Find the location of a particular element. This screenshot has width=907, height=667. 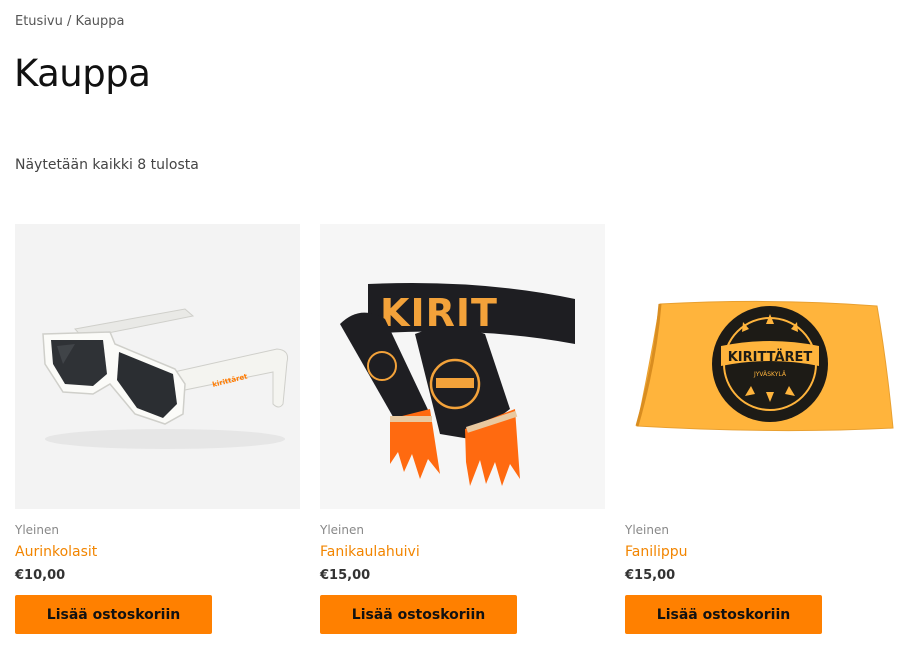

breadcrumb-current: Kauppa is located at coordinates (100, 21).